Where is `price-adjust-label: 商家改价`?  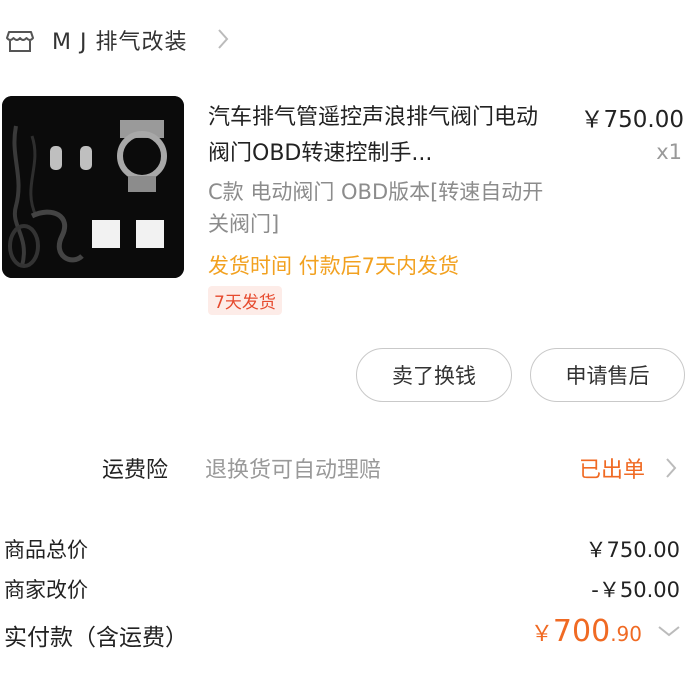 price-adjust-label: 商家改价 is located at coordinates (46, 590).